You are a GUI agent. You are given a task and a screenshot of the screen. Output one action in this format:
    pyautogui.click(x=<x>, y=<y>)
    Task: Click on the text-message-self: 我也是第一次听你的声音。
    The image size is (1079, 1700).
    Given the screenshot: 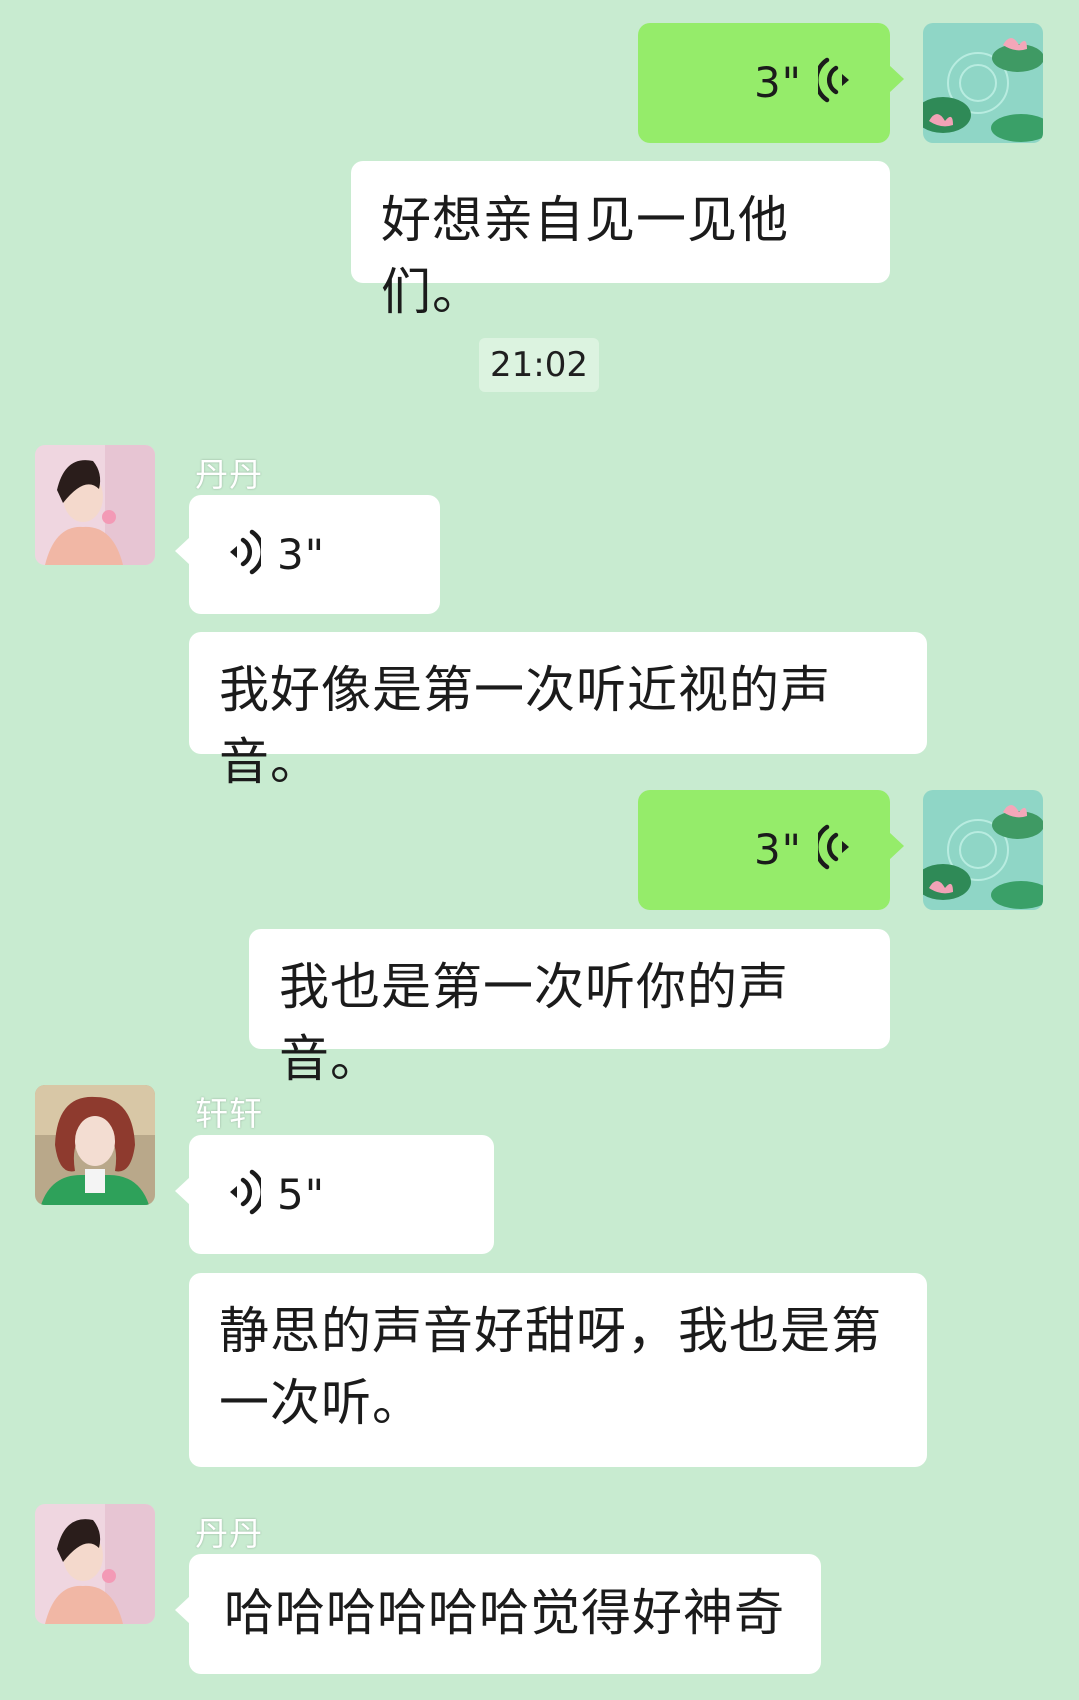 What is the action you would take?
    pyautogui.click(x=569, y=1008)
    